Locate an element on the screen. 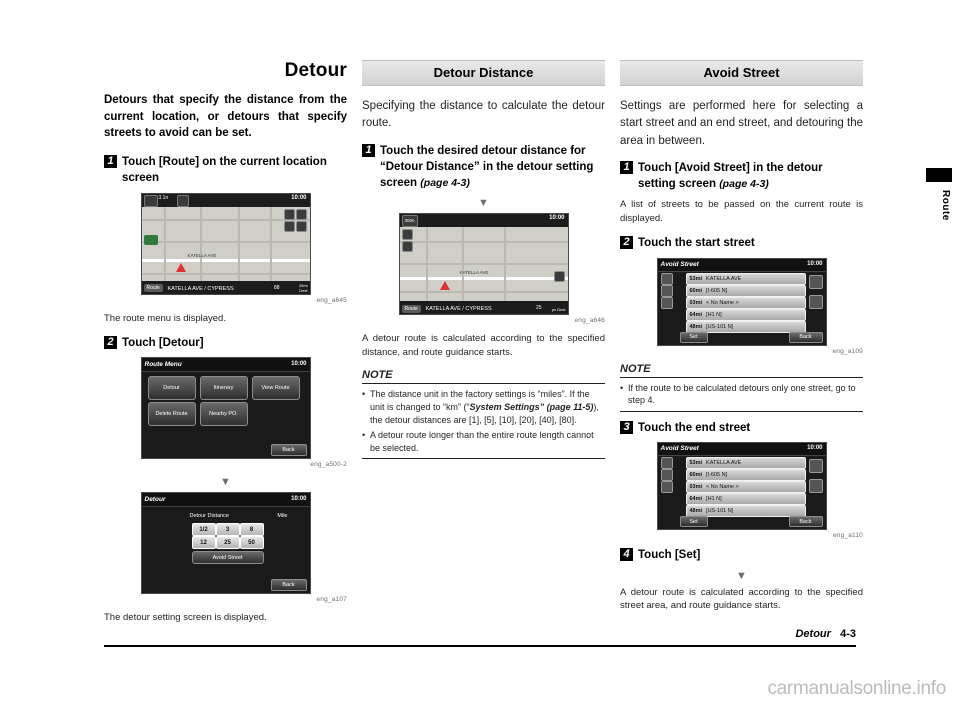 This screenshot has height=708, width=960. map-mode-icon is located at coordinates (150, 200).